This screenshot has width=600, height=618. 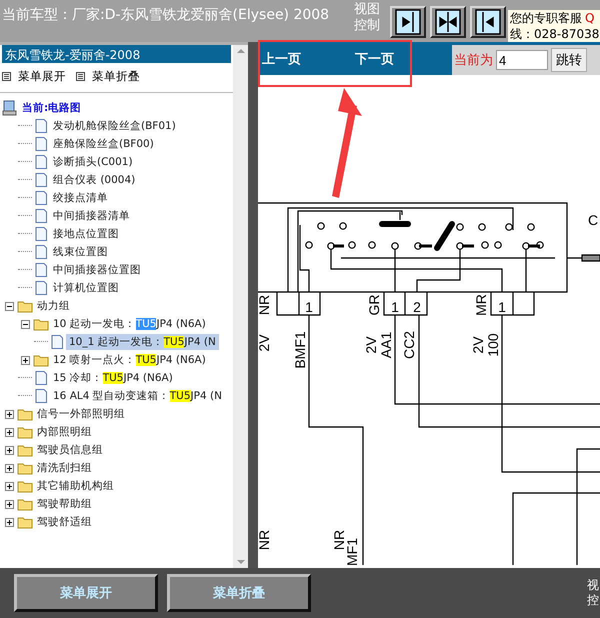 I want to click on diagram-label: CC2, so click(x=409, y=345).